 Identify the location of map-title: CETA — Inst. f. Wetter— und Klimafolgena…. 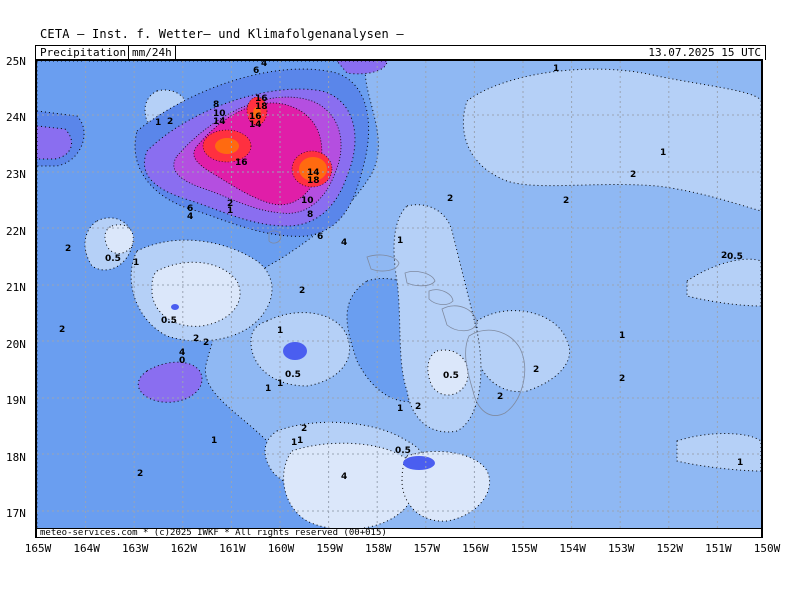
(222, 34).